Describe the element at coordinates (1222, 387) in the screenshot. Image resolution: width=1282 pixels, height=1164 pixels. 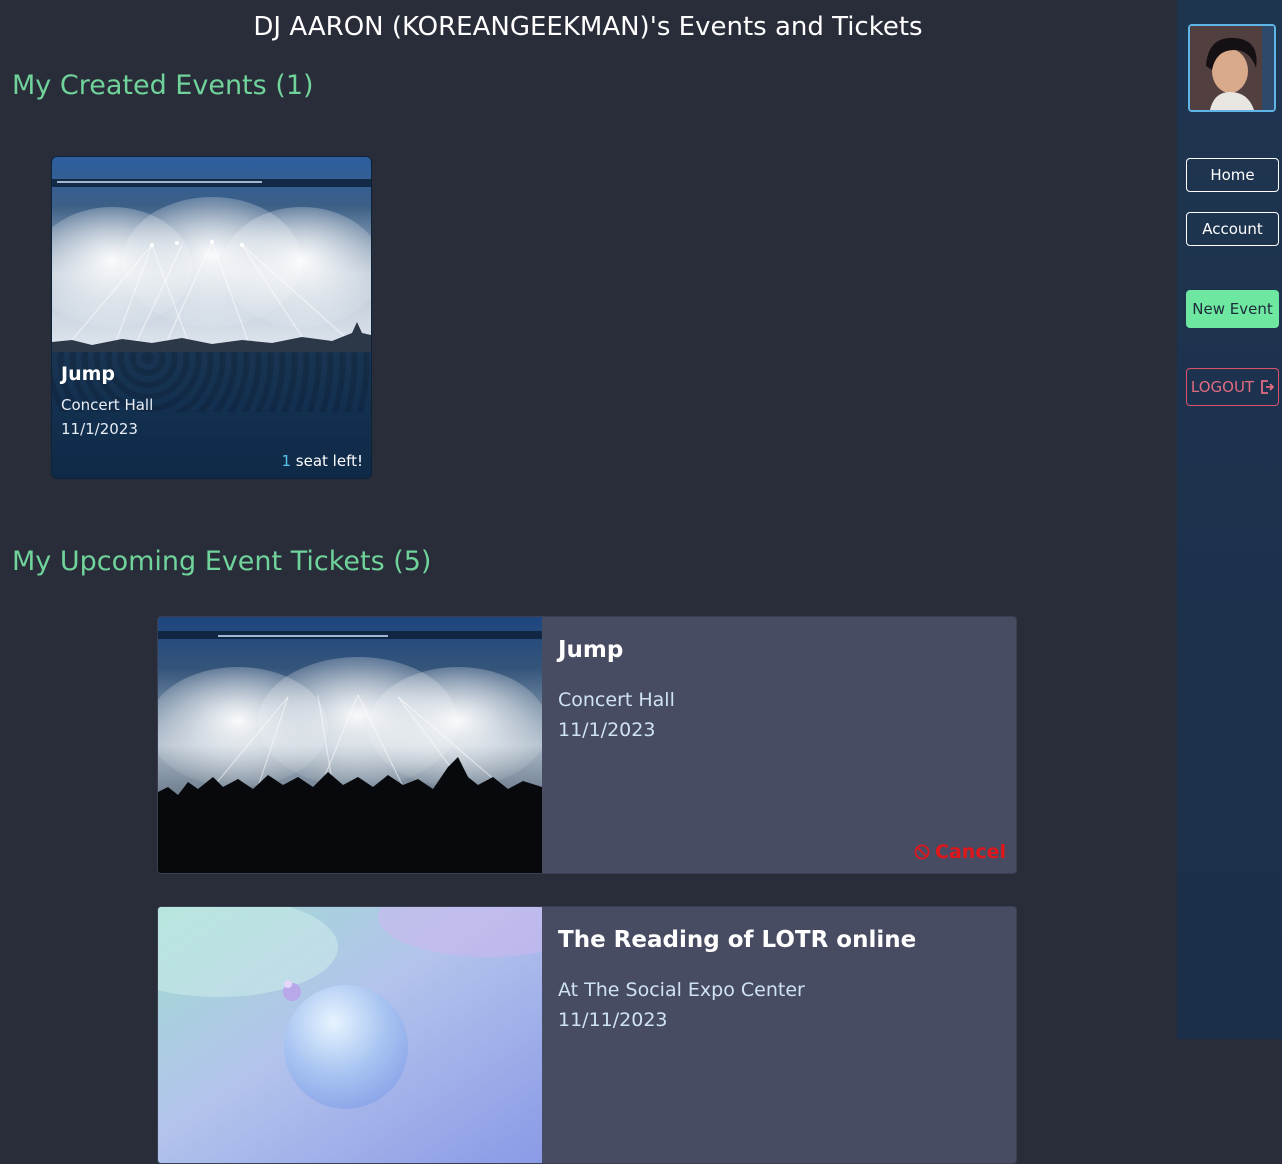
I see `logout-label: LOGOUT` at that location.